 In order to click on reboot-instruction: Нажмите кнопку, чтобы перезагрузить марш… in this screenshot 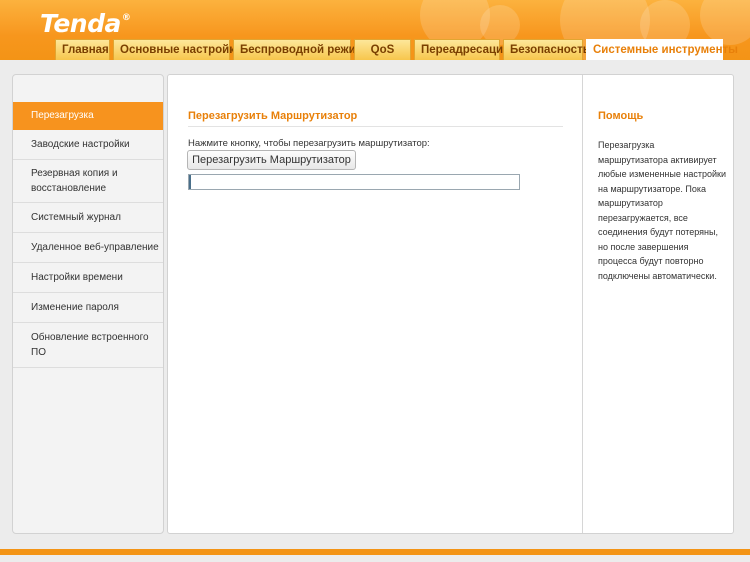, I will do `click(309, 143)`.